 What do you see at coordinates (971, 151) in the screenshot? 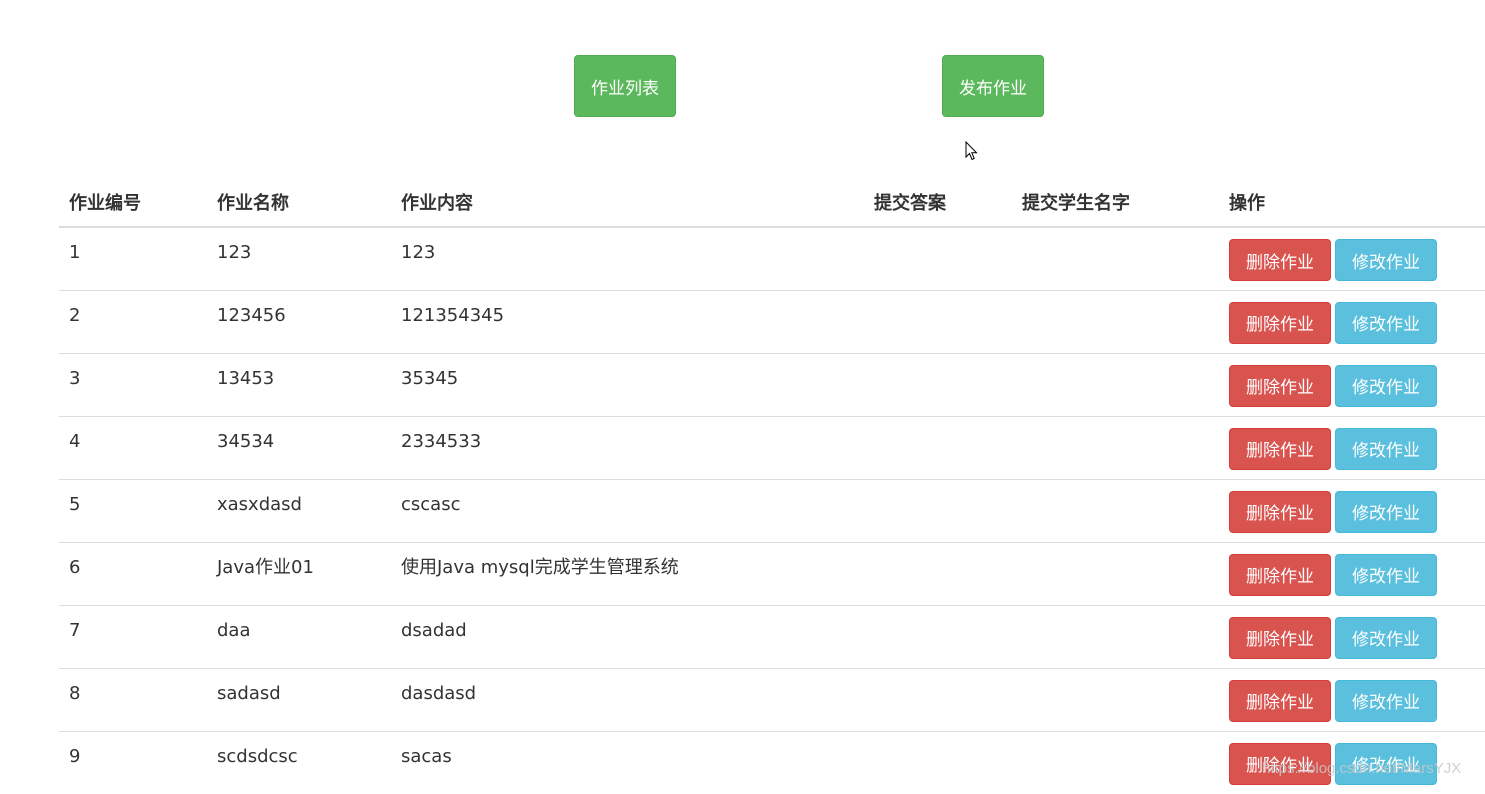
I see `mouse-pointer-icon` at bounding box center [971, 151].